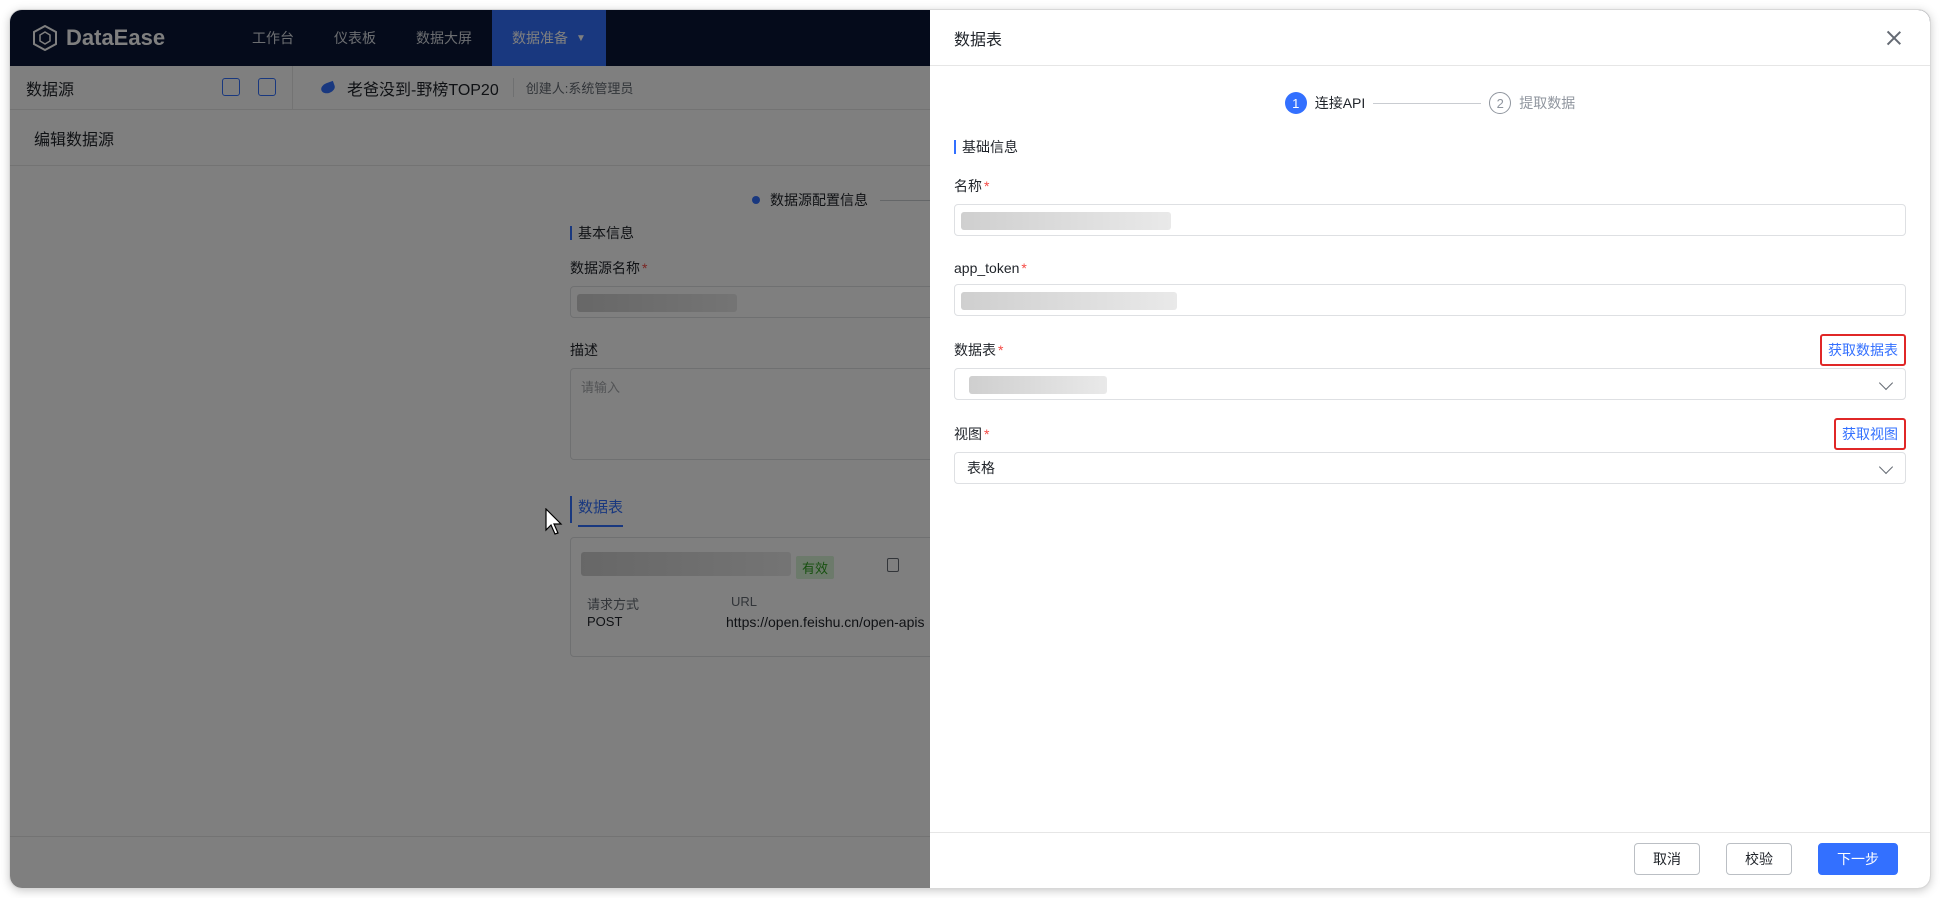 This screenshot has height=898, width=1940. Describe the element at coordinates (1430, 384) in the screenshot. I see `table-select` at that location.